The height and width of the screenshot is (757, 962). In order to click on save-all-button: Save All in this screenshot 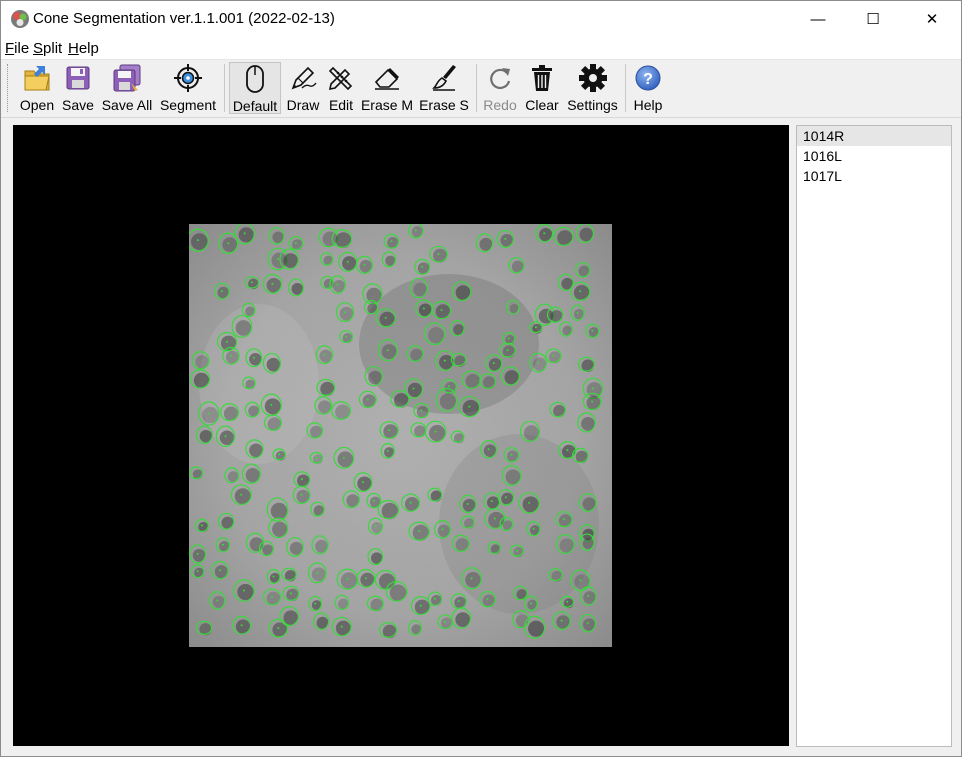, I will do `click(127, 88)`.